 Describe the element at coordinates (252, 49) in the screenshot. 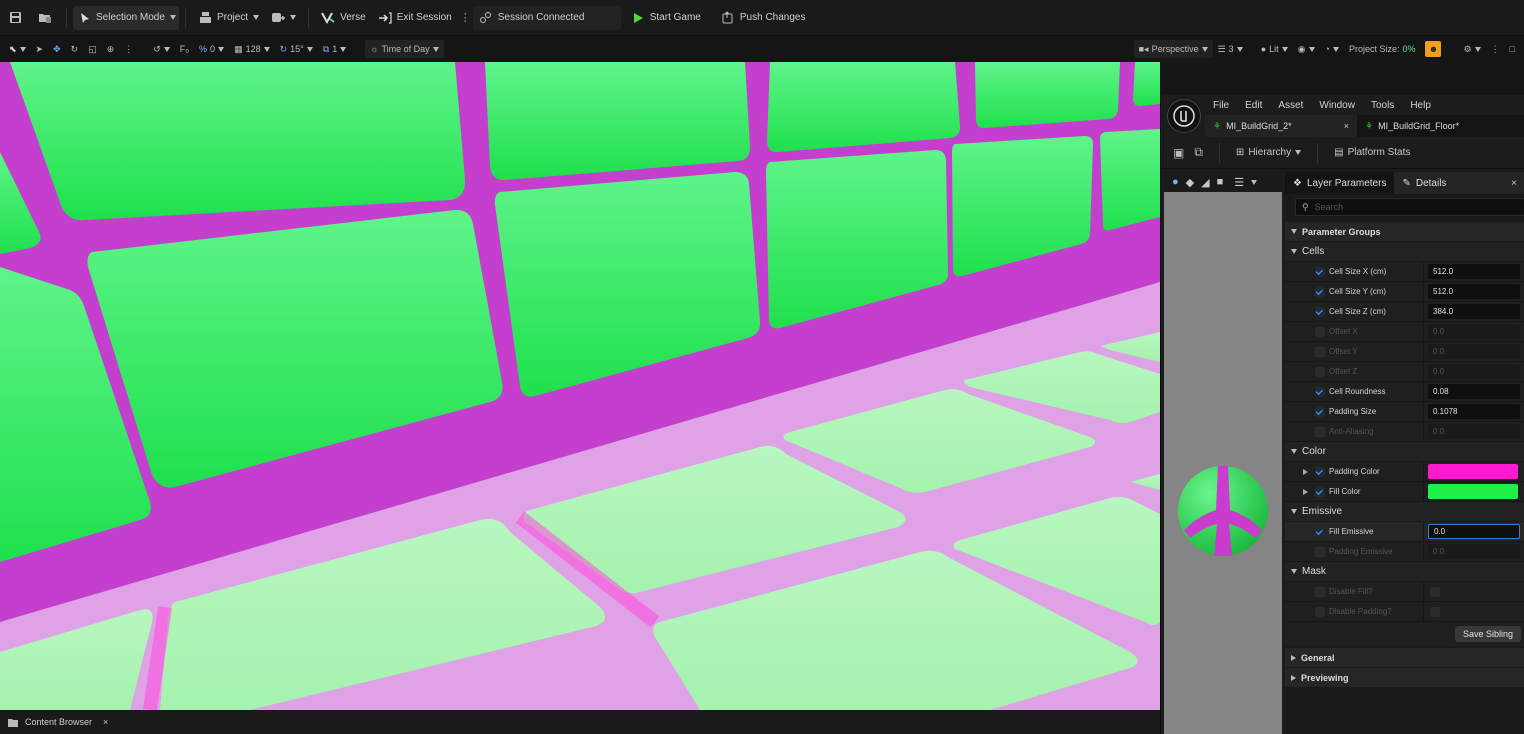

I see `location-snap-dropdown: ▦ 128` at that location.